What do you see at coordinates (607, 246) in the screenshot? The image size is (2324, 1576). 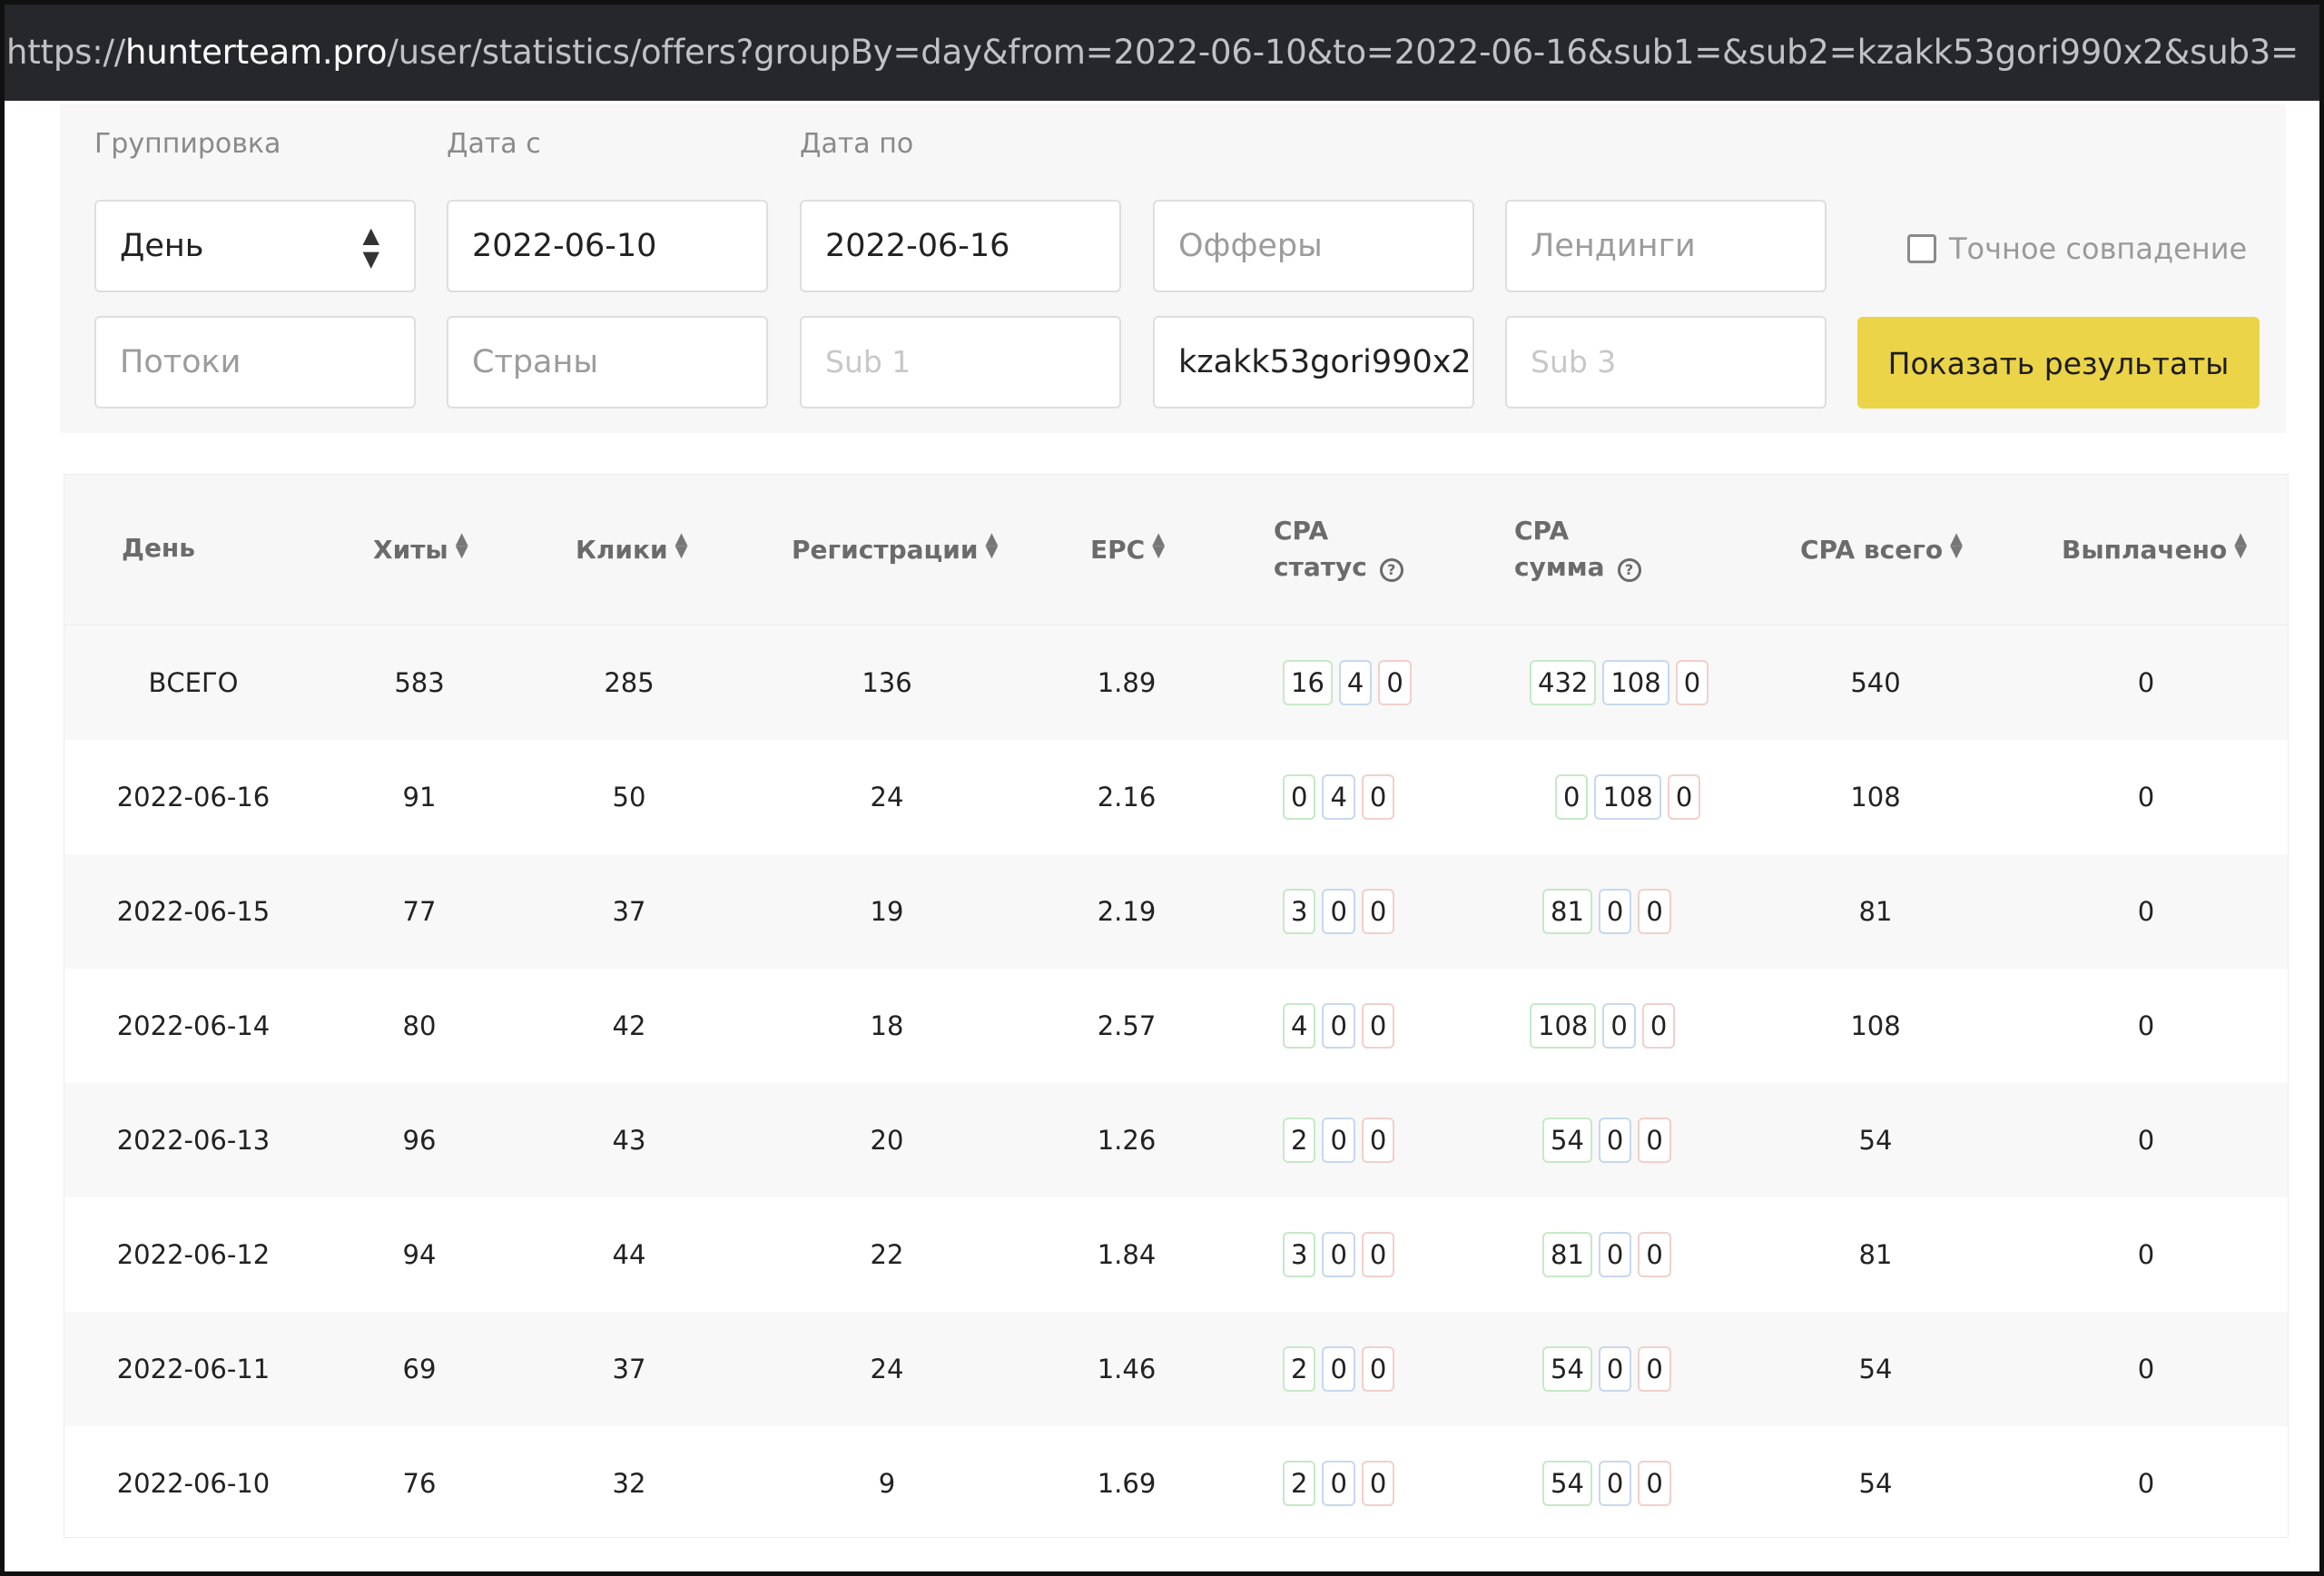 I see `date-from-input: 2022-06-10` at bounding box center [607, 246].